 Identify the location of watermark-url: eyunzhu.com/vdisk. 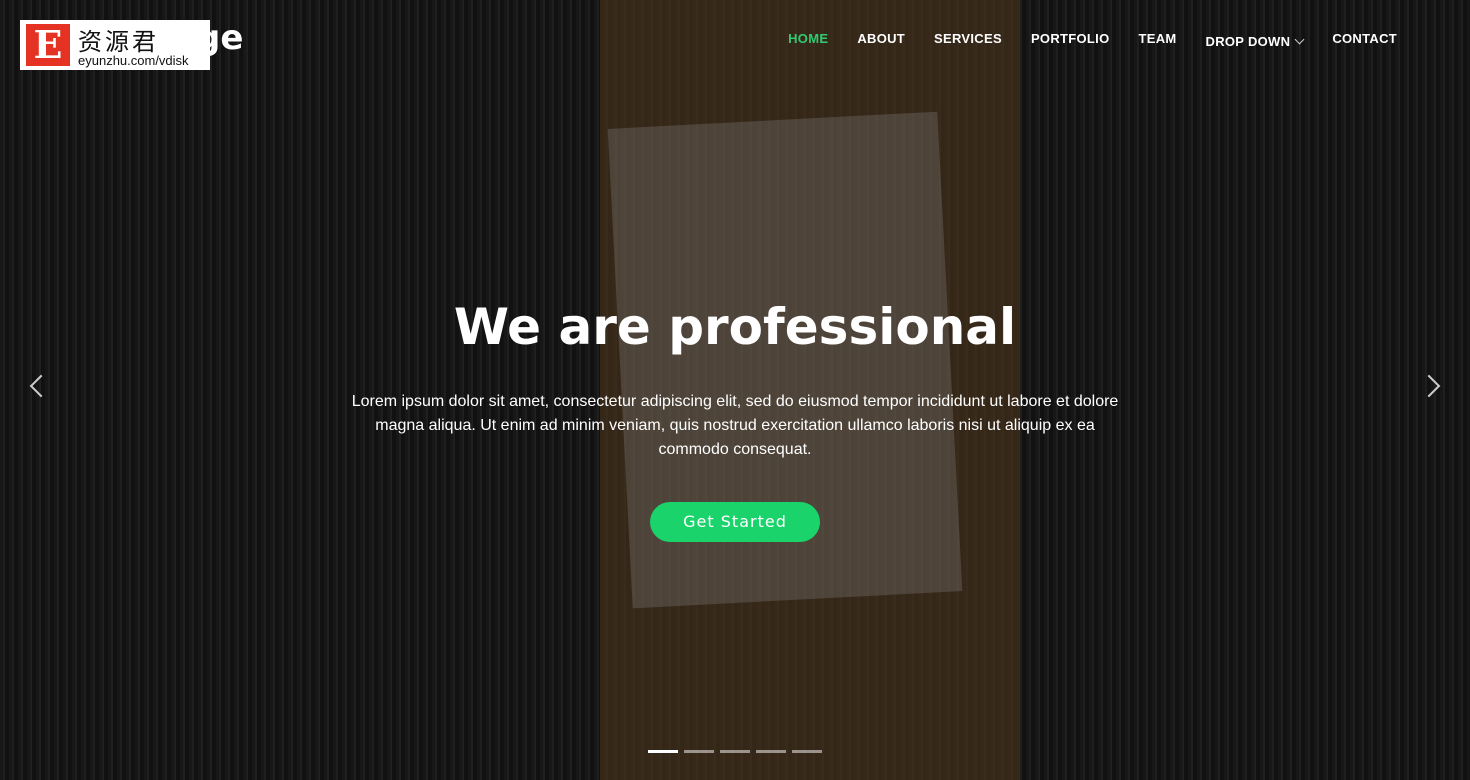
(133, 60).